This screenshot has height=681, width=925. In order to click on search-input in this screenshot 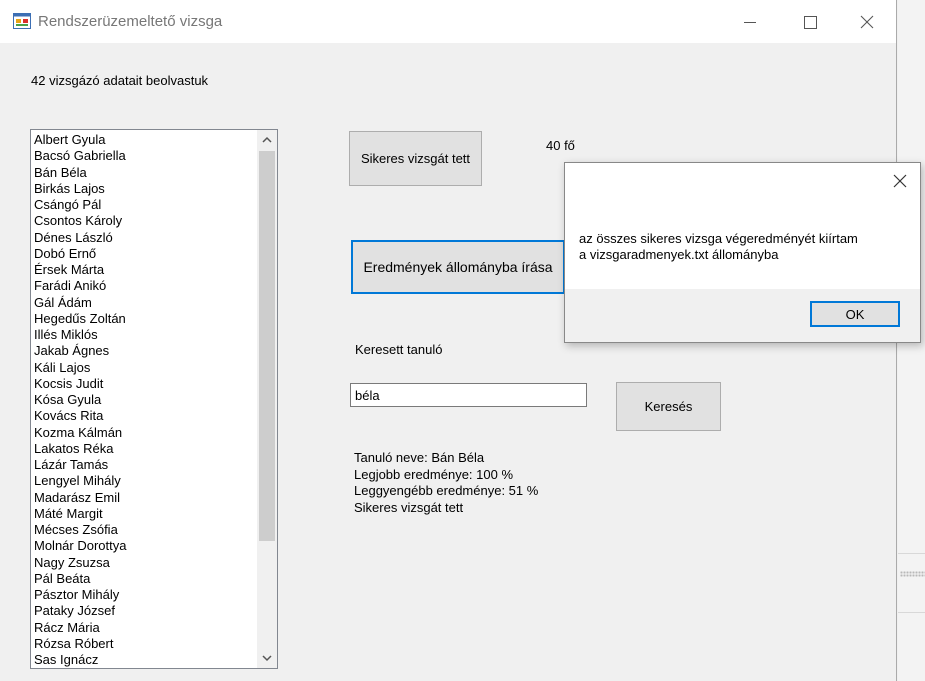, I will do `click(468, 395)`.